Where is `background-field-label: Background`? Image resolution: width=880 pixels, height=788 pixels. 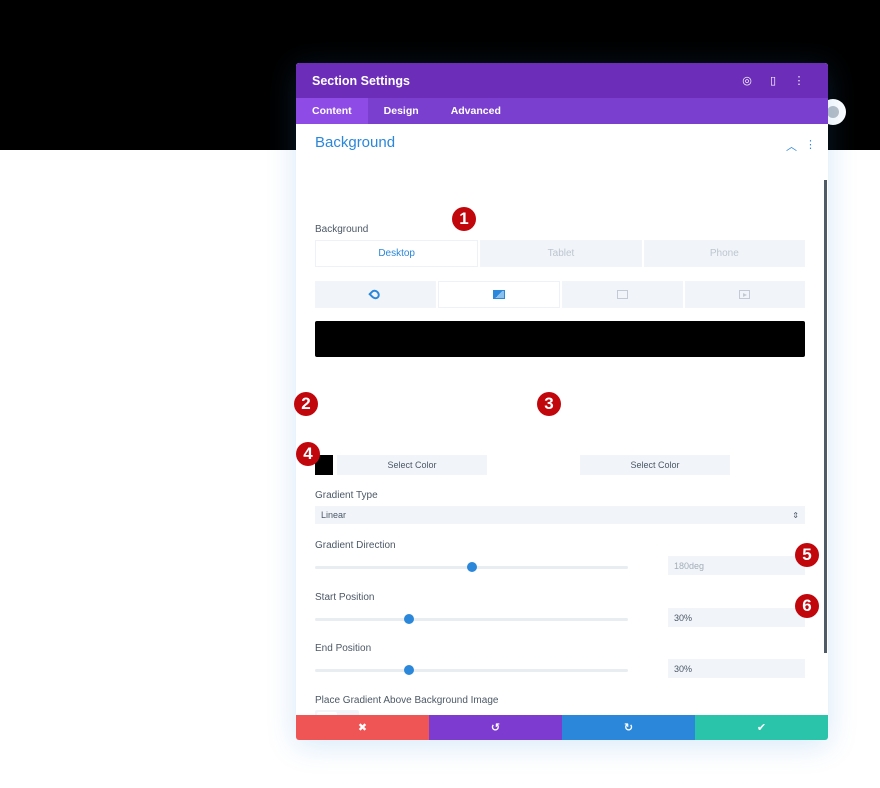 background-field-label: Background is located at coordinates (342, 229).